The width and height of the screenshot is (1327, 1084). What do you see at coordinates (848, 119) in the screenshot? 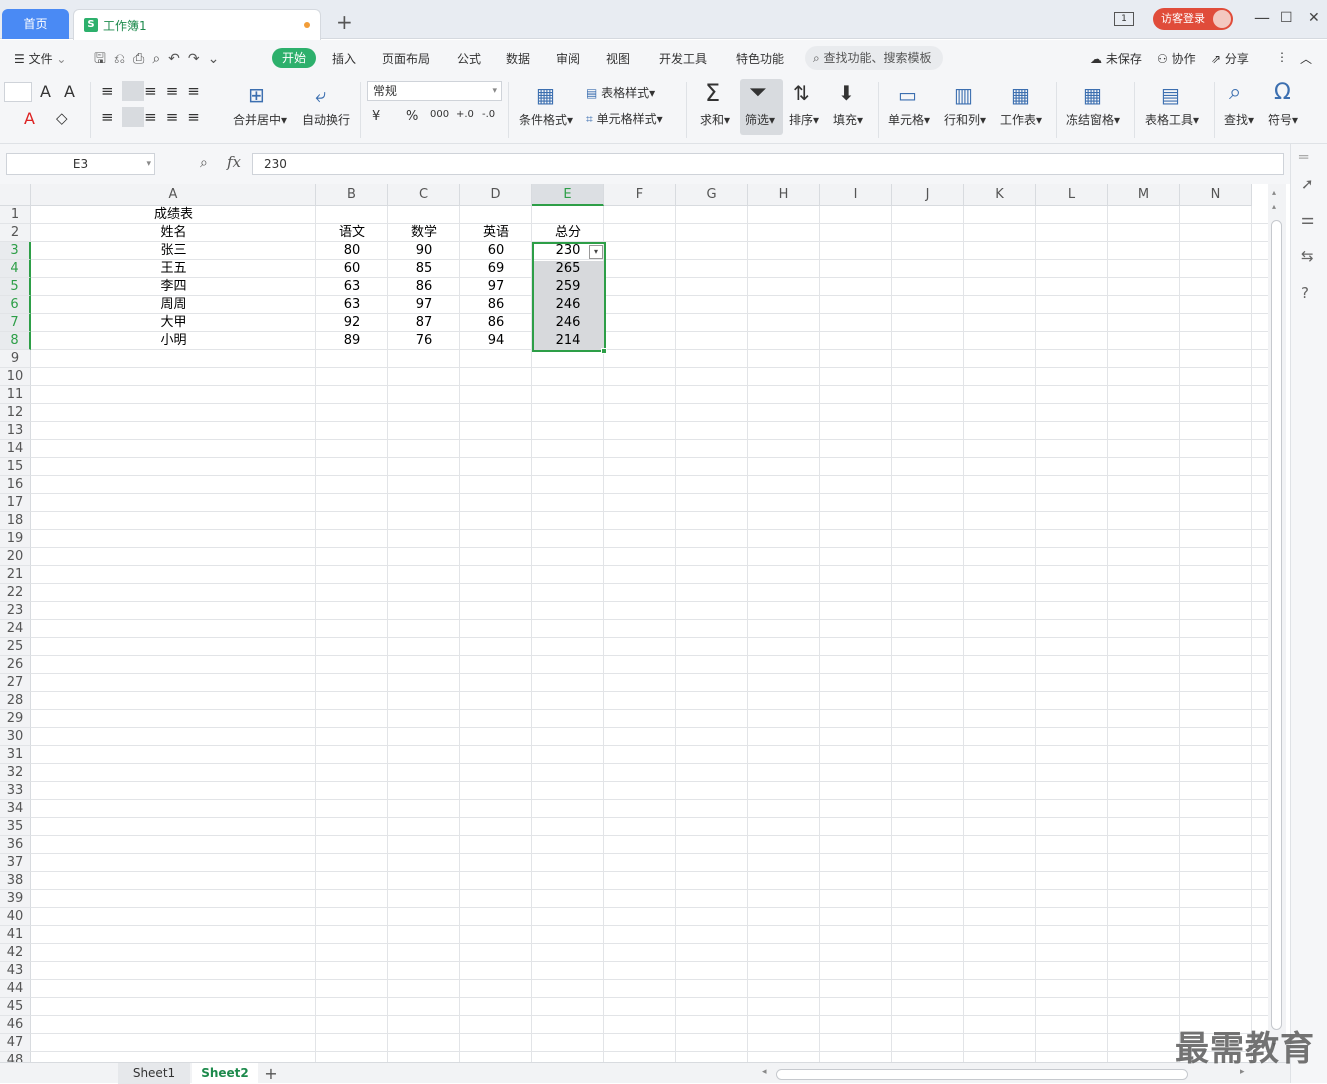
I see `fill-button: 填充▾` at bounding box center [848, 119].